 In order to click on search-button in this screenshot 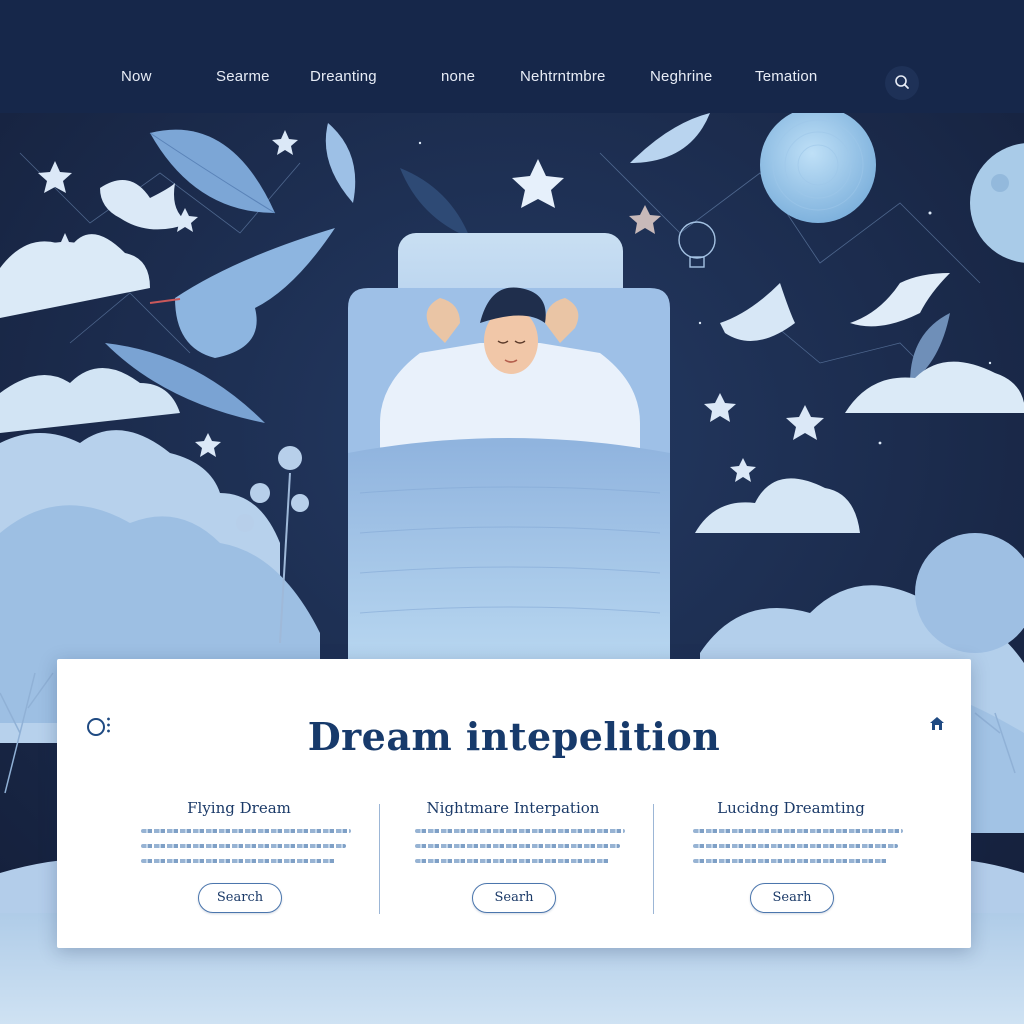, I will do `click(902, 83)`.